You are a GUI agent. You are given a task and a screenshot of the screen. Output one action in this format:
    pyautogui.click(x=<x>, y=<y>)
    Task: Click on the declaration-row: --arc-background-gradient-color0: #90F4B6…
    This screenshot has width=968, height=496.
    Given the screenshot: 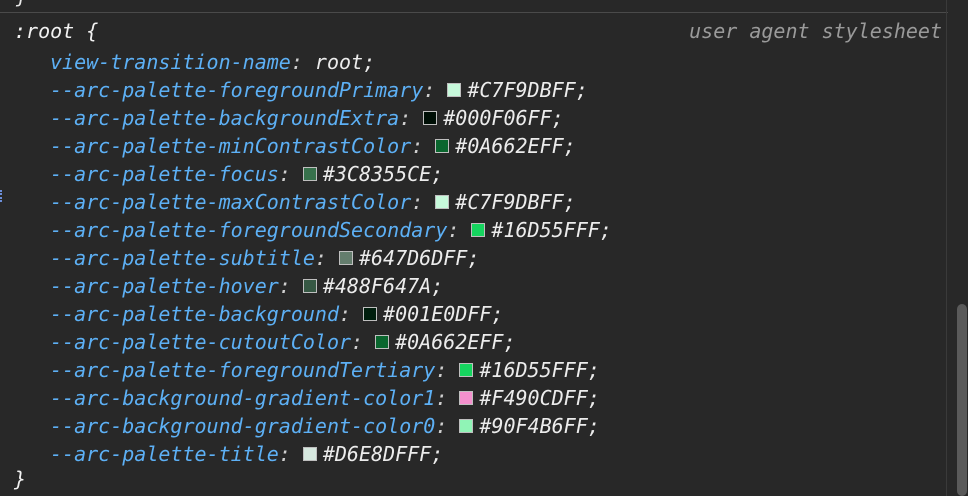 What is the action you would take?
    pyautogui.click(x=325, y=426)
    